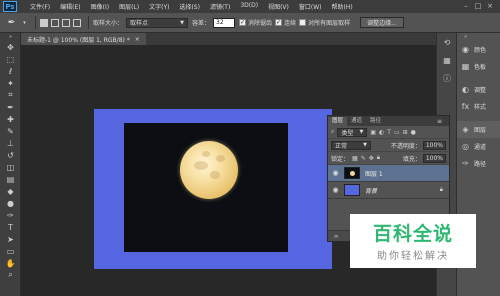  Describe the element at coordinates (100, 6) in the screenshot. I see `menu-image: 图像(I)` at that location.